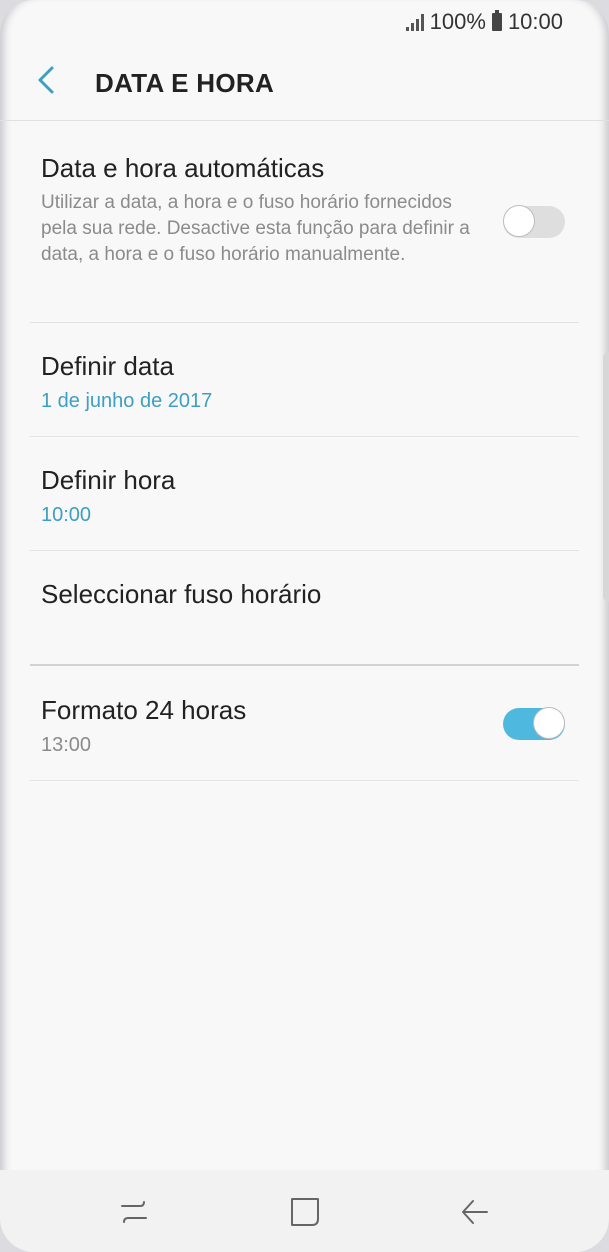  I want to click on signal-icon, so click(414, 22).